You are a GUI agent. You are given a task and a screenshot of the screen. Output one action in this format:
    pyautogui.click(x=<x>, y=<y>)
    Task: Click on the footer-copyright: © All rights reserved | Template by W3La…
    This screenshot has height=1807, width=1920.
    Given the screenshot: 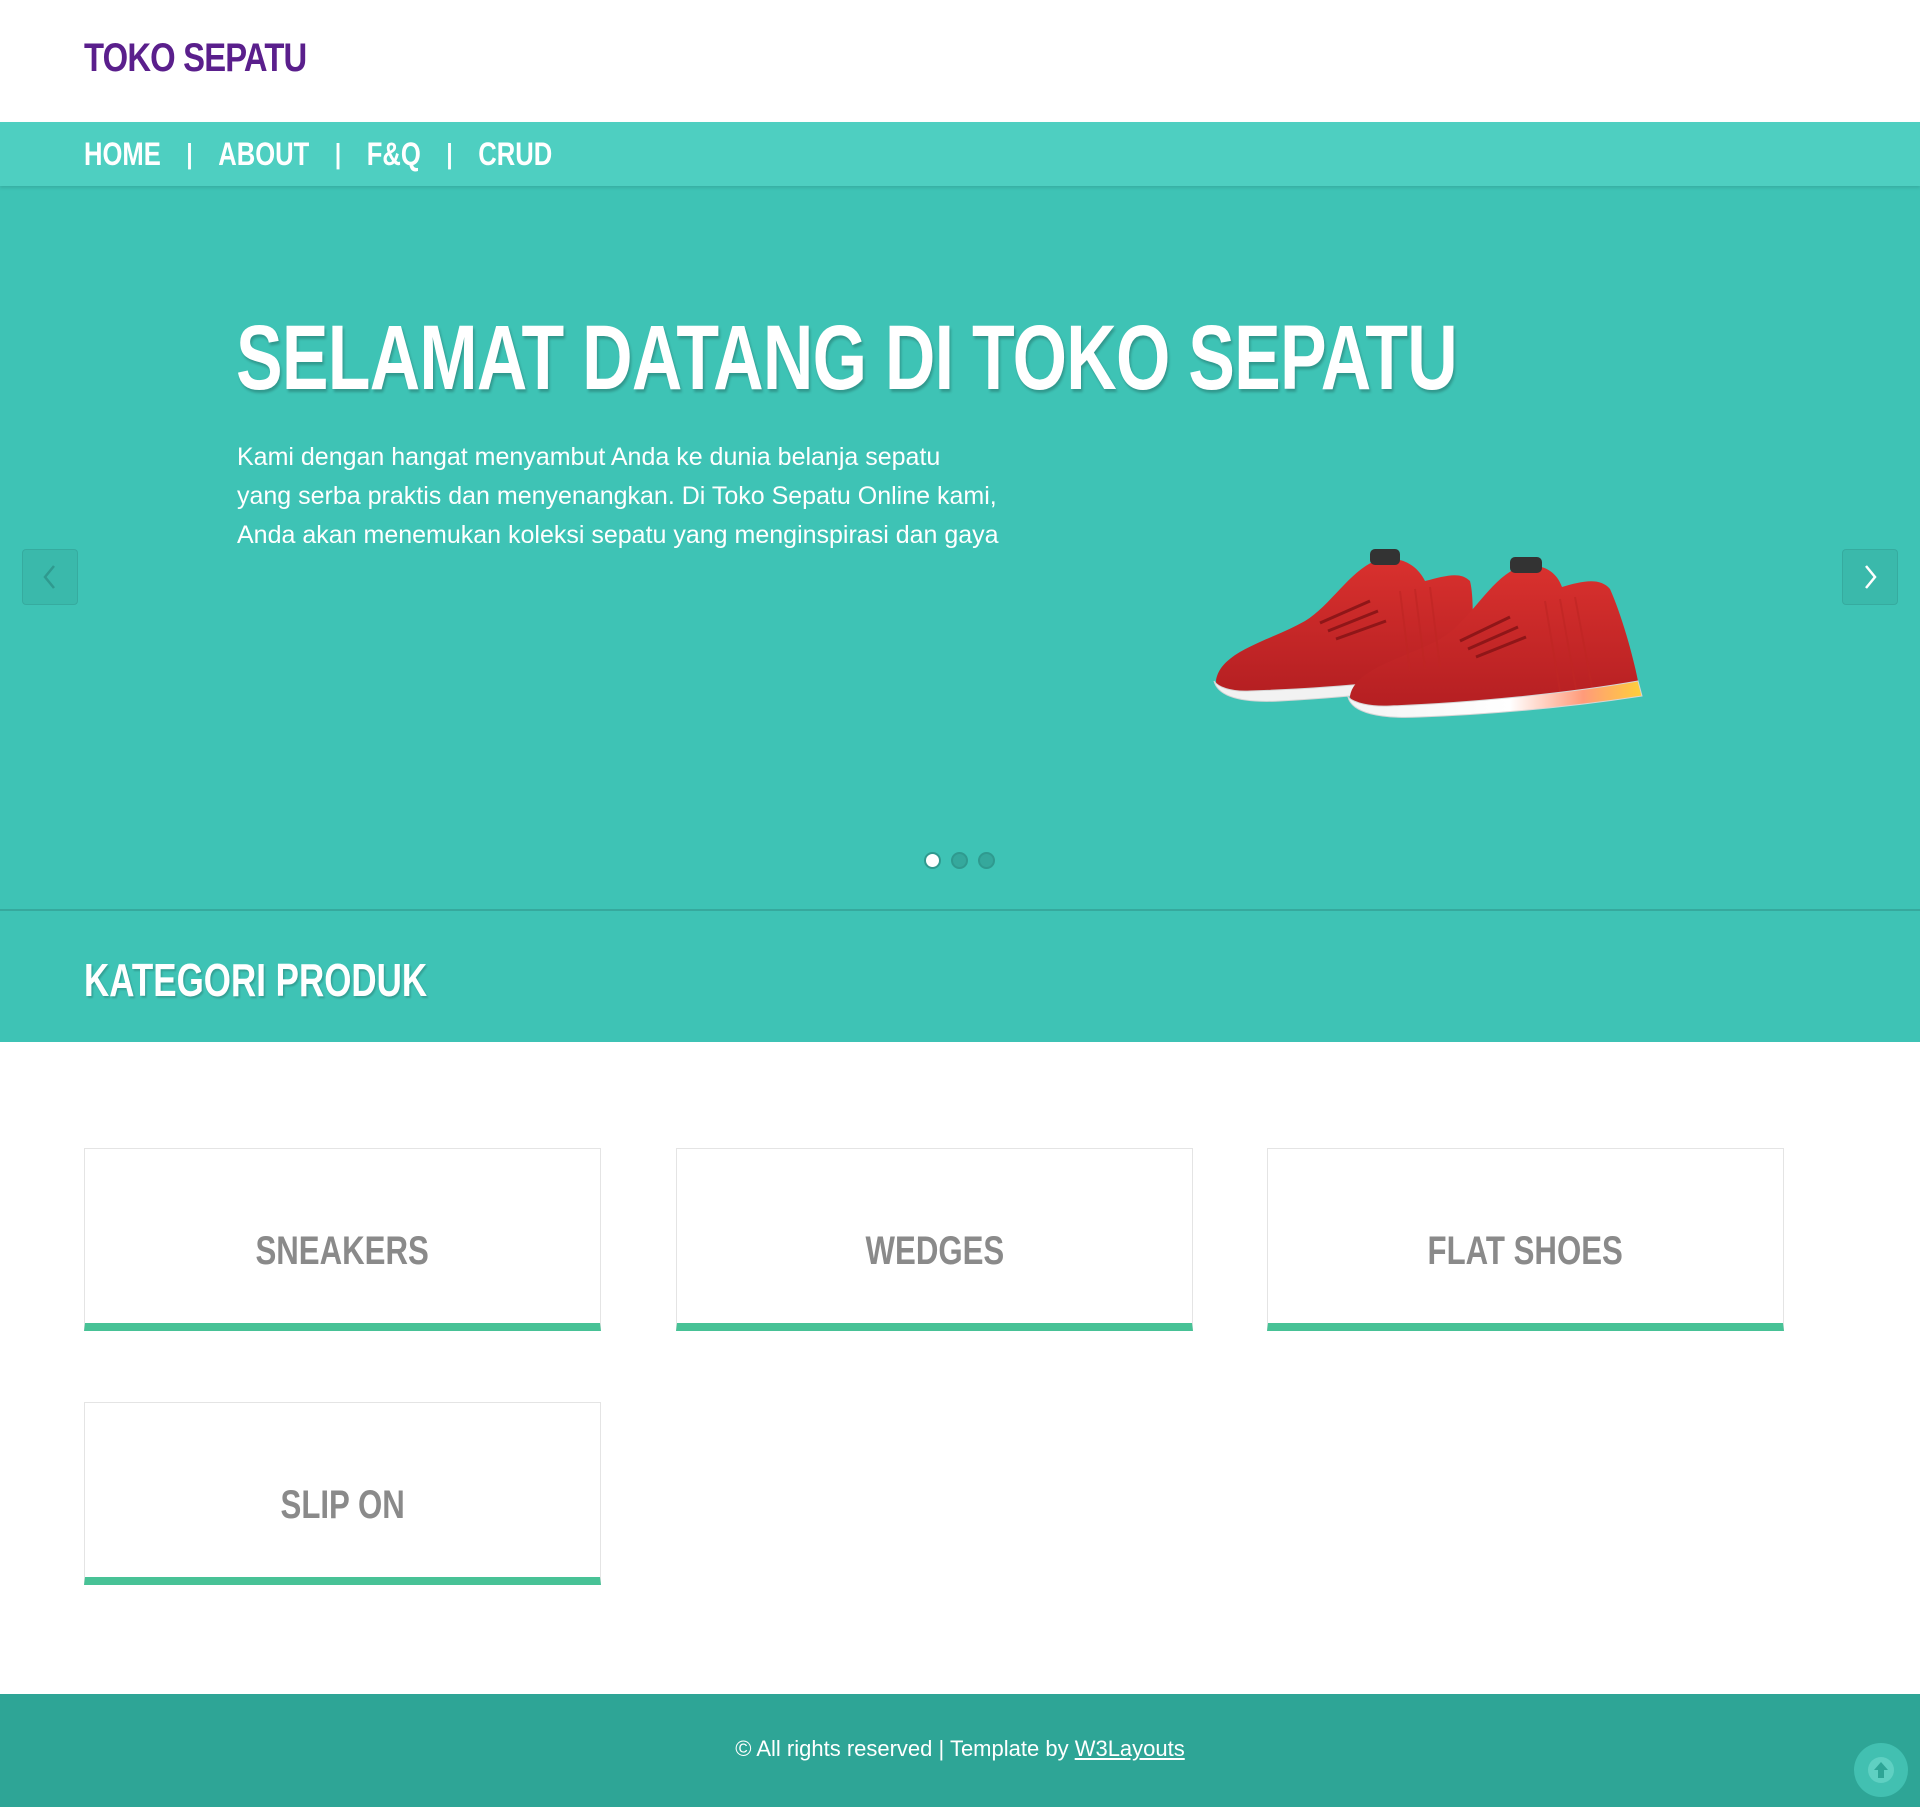 What is the action you would take?
    pyautogui.click(x=960, y=1749)
    